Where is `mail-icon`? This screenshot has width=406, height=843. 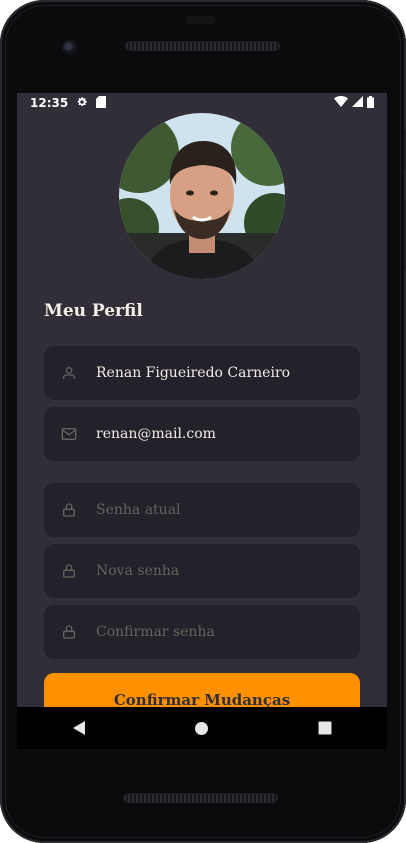
mail-icon is located at coordinates (69, 434).